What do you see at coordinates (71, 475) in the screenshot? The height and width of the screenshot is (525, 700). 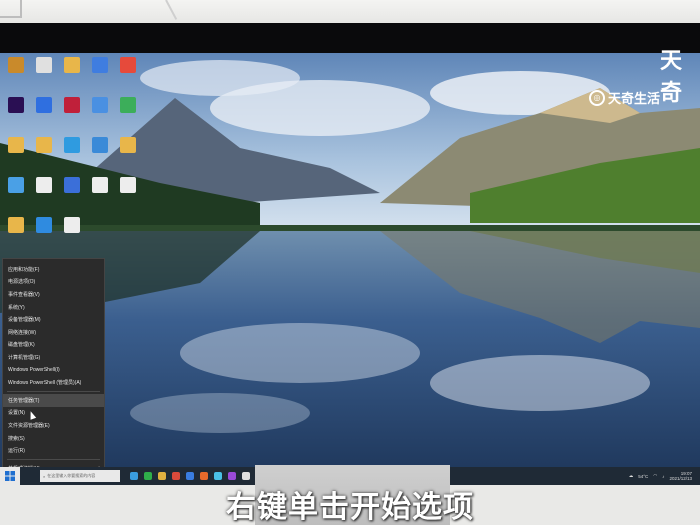 I see `search-placeholder: 在这里输入你要搜索的内容` at bounding box center [71, 475].